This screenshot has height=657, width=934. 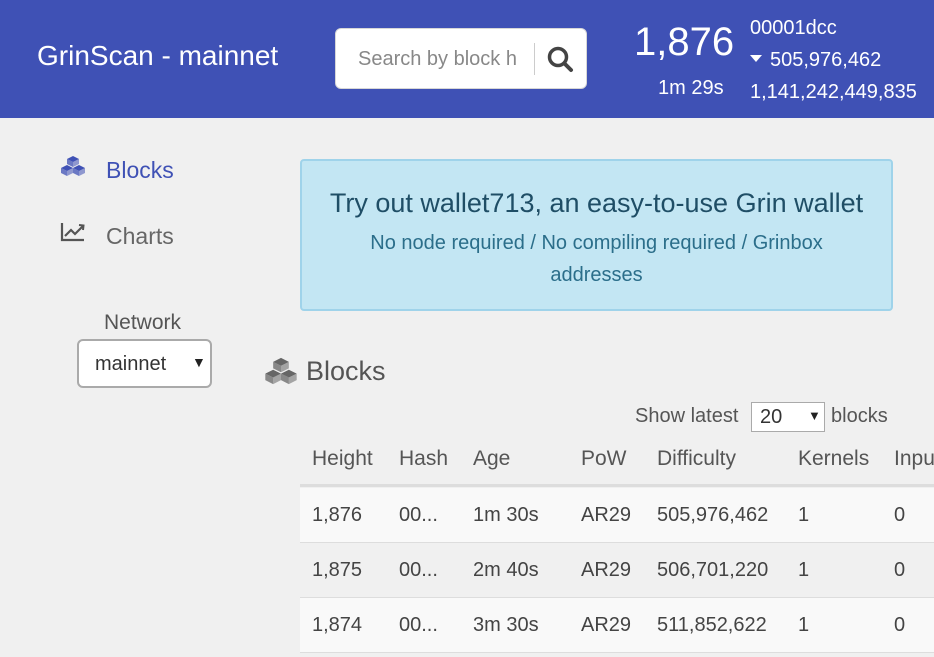 I want to click on show-latest-suffix: blocks, so click(x=859, y=416).